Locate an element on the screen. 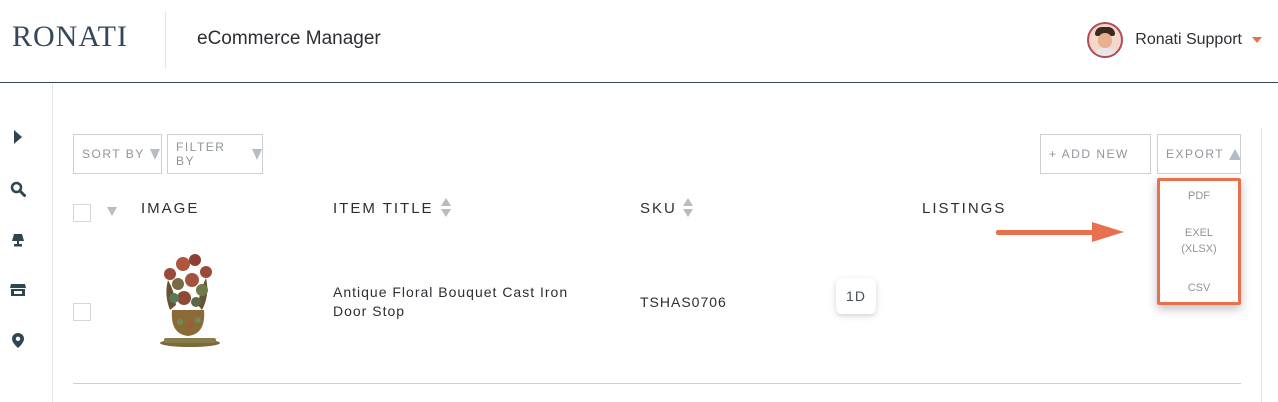  sidebar is located at coordinates (26, 243).